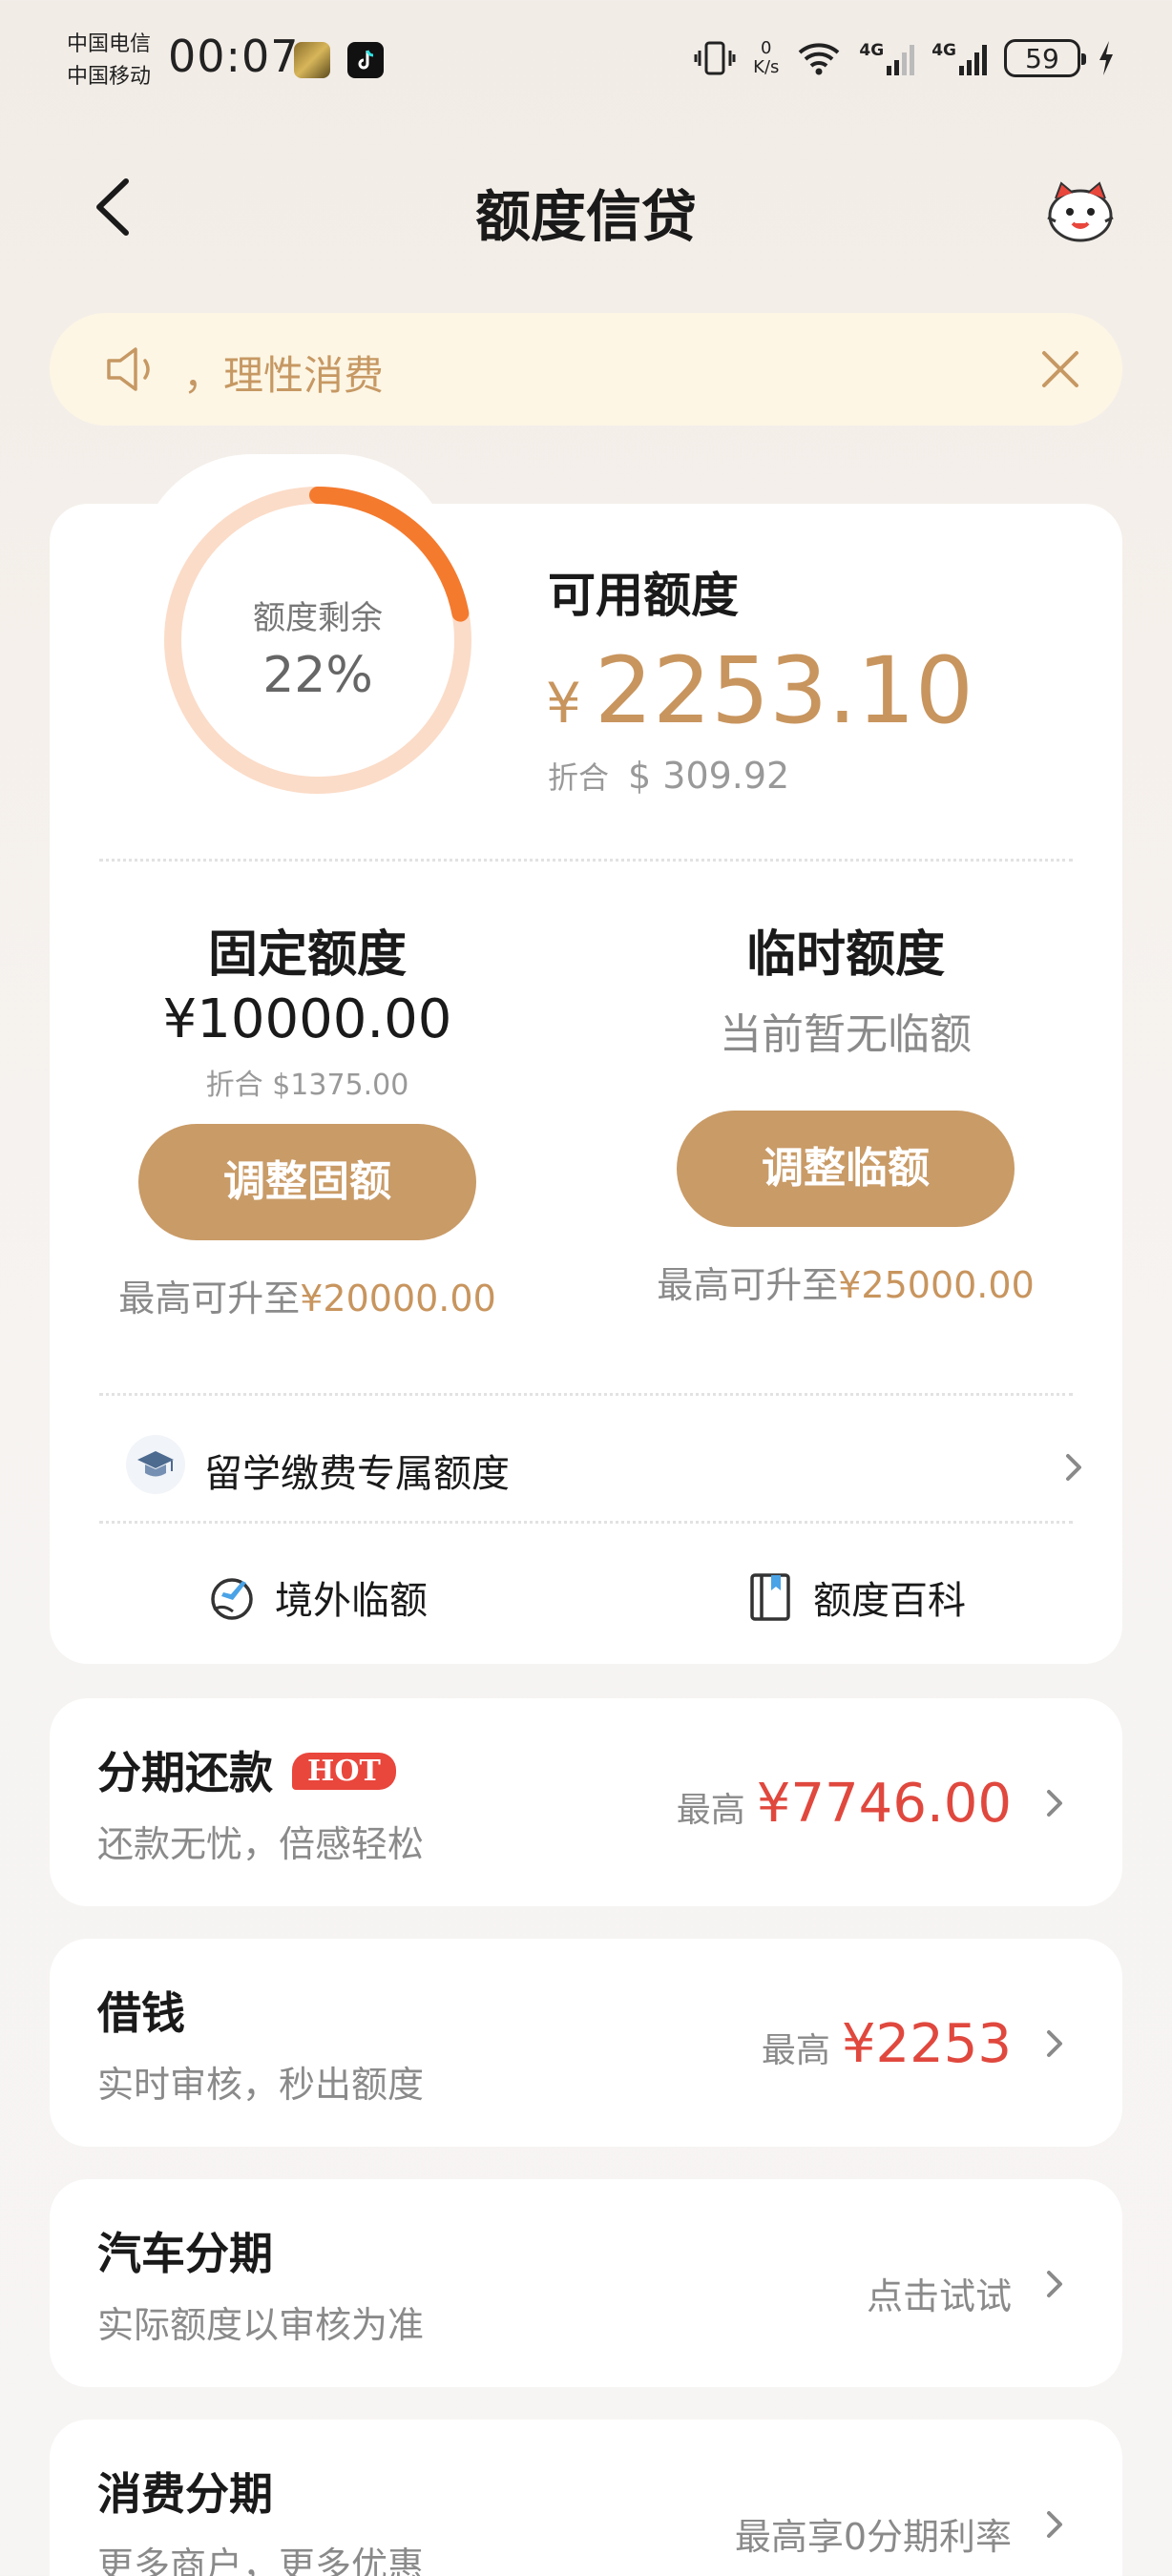 This screenshot has width=1172, height=2576. I want to click on close-icon, so click(1060, 369).